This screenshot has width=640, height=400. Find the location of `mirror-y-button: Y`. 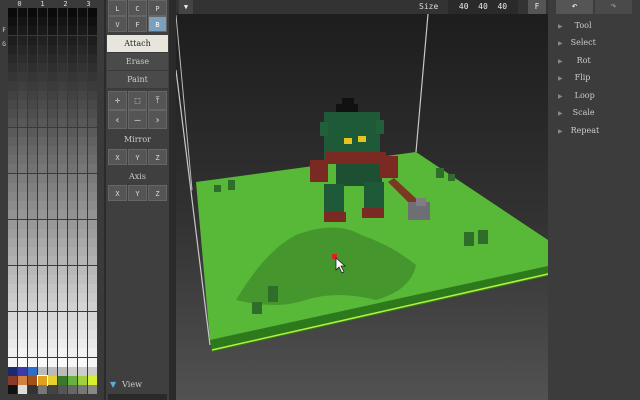

mirror-y-button: Y is located at coordinates (137, 157).